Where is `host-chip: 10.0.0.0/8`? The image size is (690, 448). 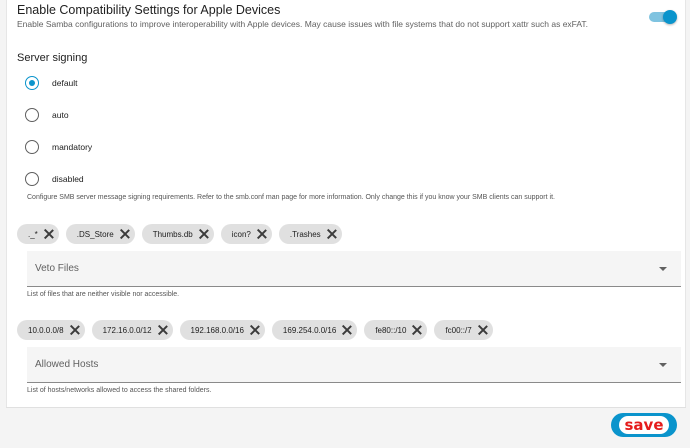
host-chip: 10.0.0.0/8 is located at coordinates (51, 330).